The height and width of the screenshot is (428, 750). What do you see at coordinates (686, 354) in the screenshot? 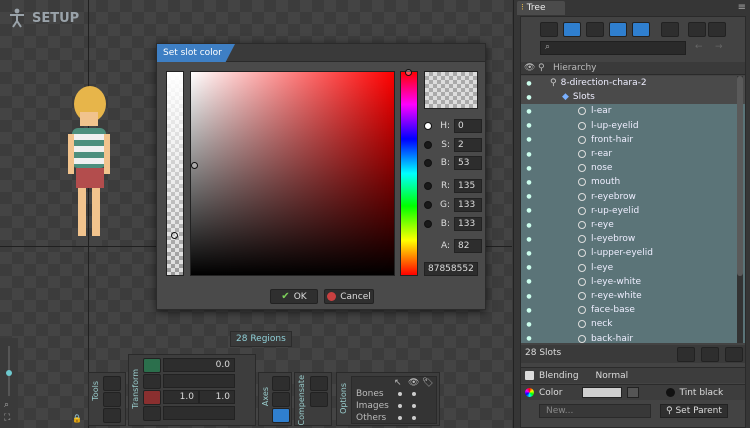
I see `slot-image-button` at bounding box center [686, 354].